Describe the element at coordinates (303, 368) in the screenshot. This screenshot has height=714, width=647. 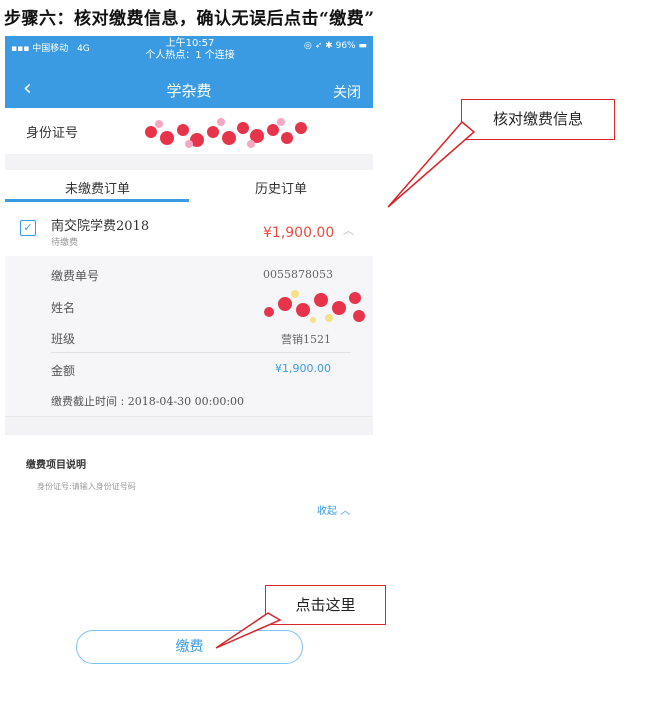
I see `amount-value: ¥1,900.00` at that location.